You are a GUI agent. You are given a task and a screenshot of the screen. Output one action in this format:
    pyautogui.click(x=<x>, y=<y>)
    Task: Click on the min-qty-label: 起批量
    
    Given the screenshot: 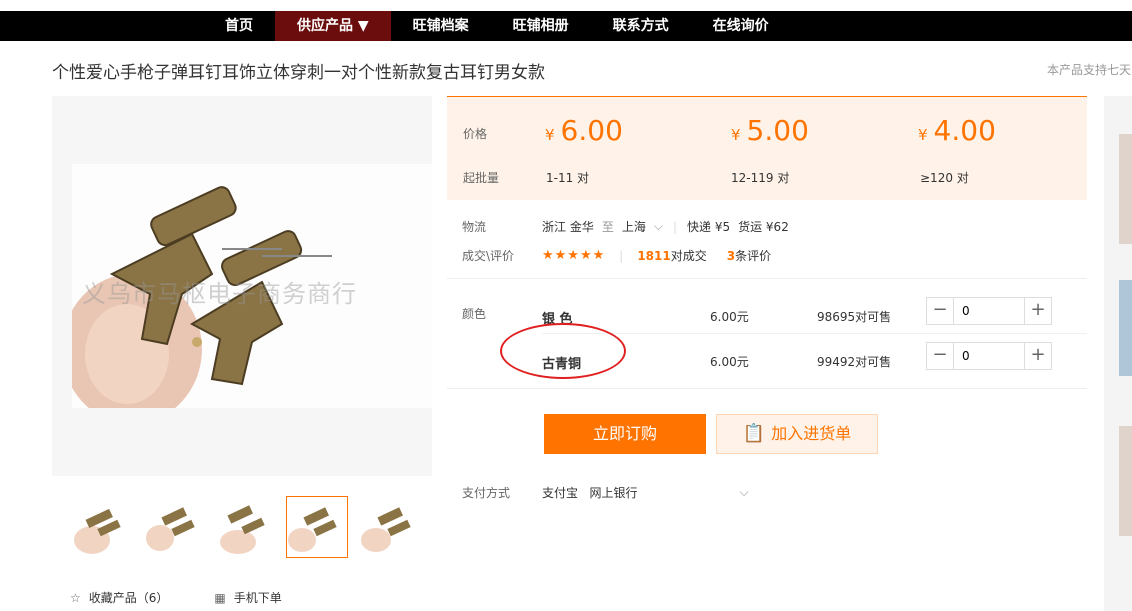 What is the action you would take?
    pyautogui.click(x=481, y=178)
    